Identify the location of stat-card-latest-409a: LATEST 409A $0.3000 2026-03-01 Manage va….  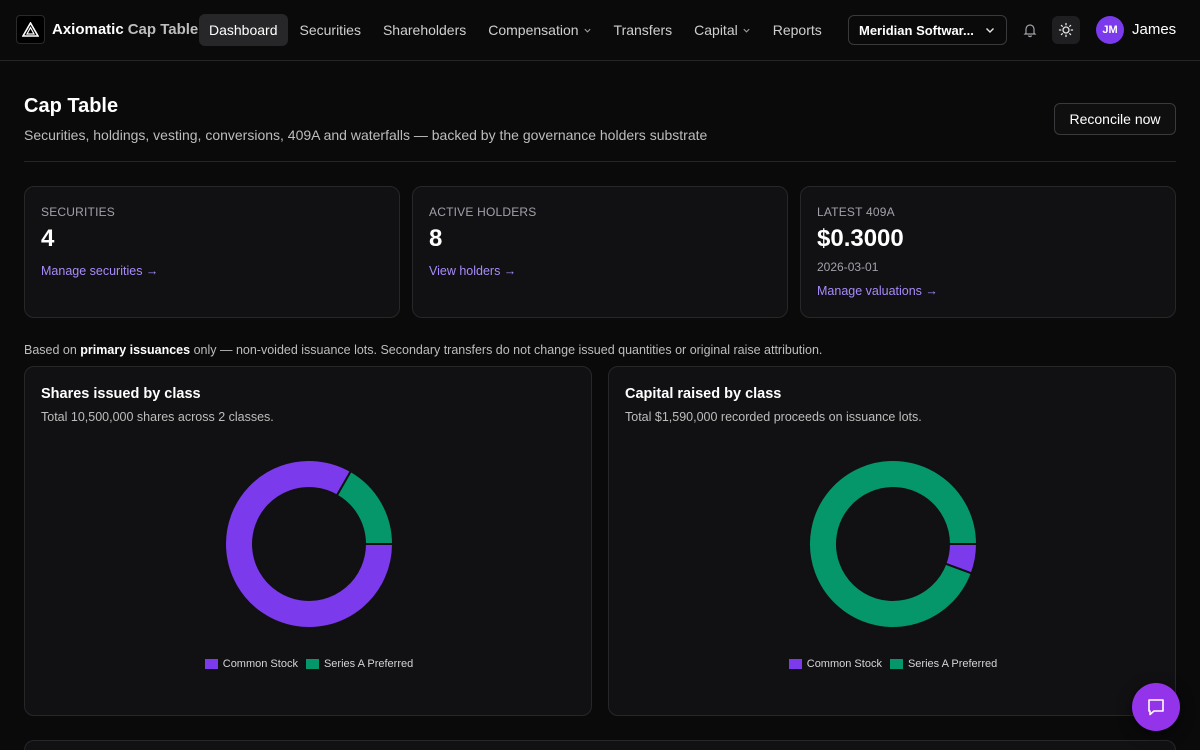
(988, 252).